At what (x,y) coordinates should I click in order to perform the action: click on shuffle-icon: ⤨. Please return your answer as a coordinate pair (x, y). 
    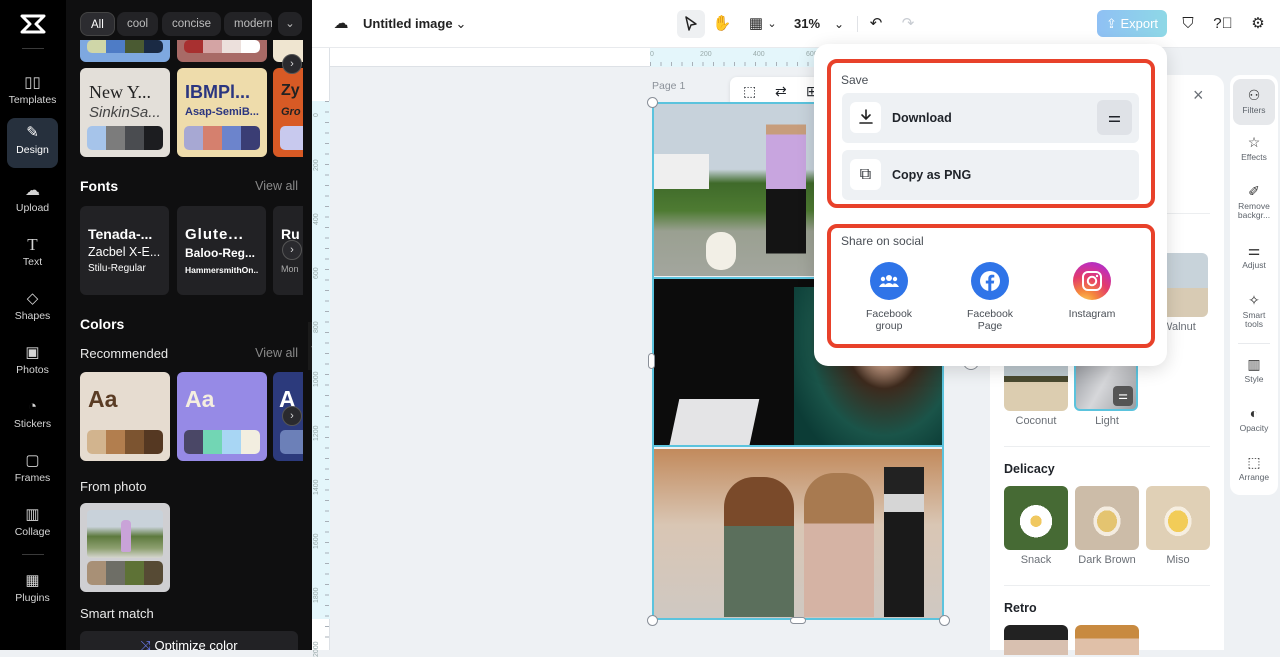
    Looking at the image, I should click on (147, 644).